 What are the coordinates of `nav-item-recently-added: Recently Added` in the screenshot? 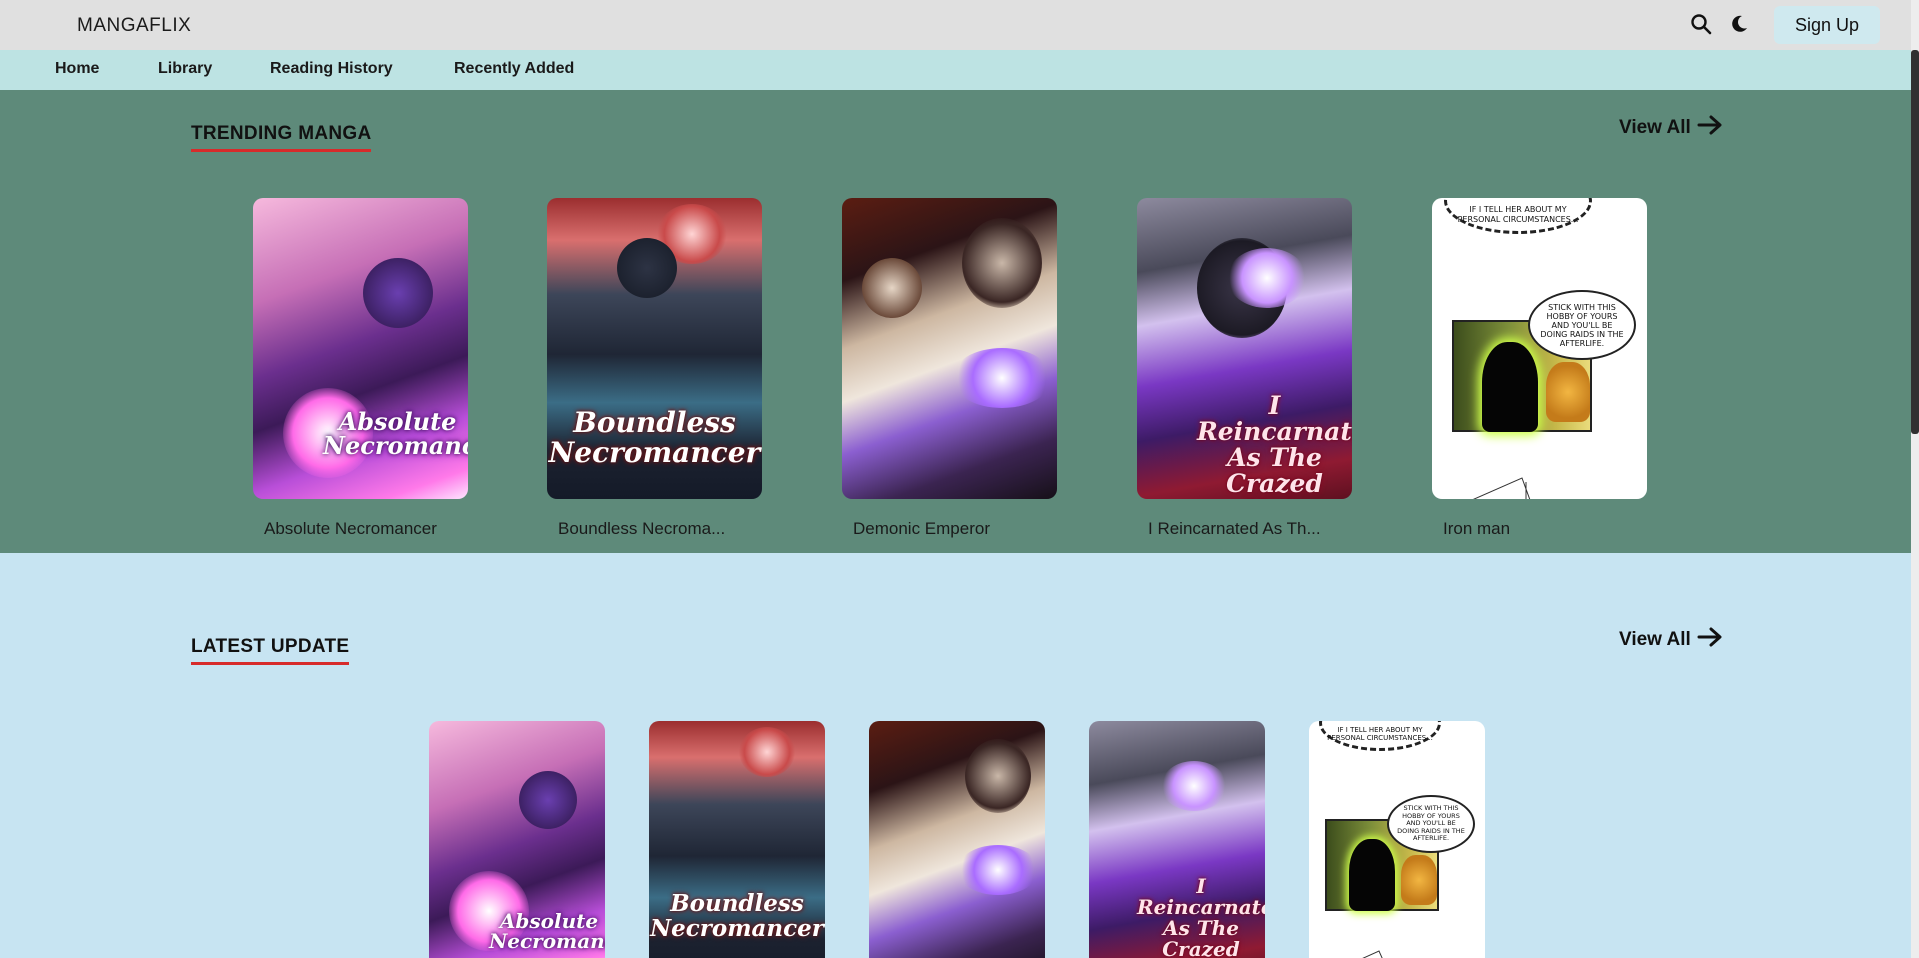 It's located at (514, 69).